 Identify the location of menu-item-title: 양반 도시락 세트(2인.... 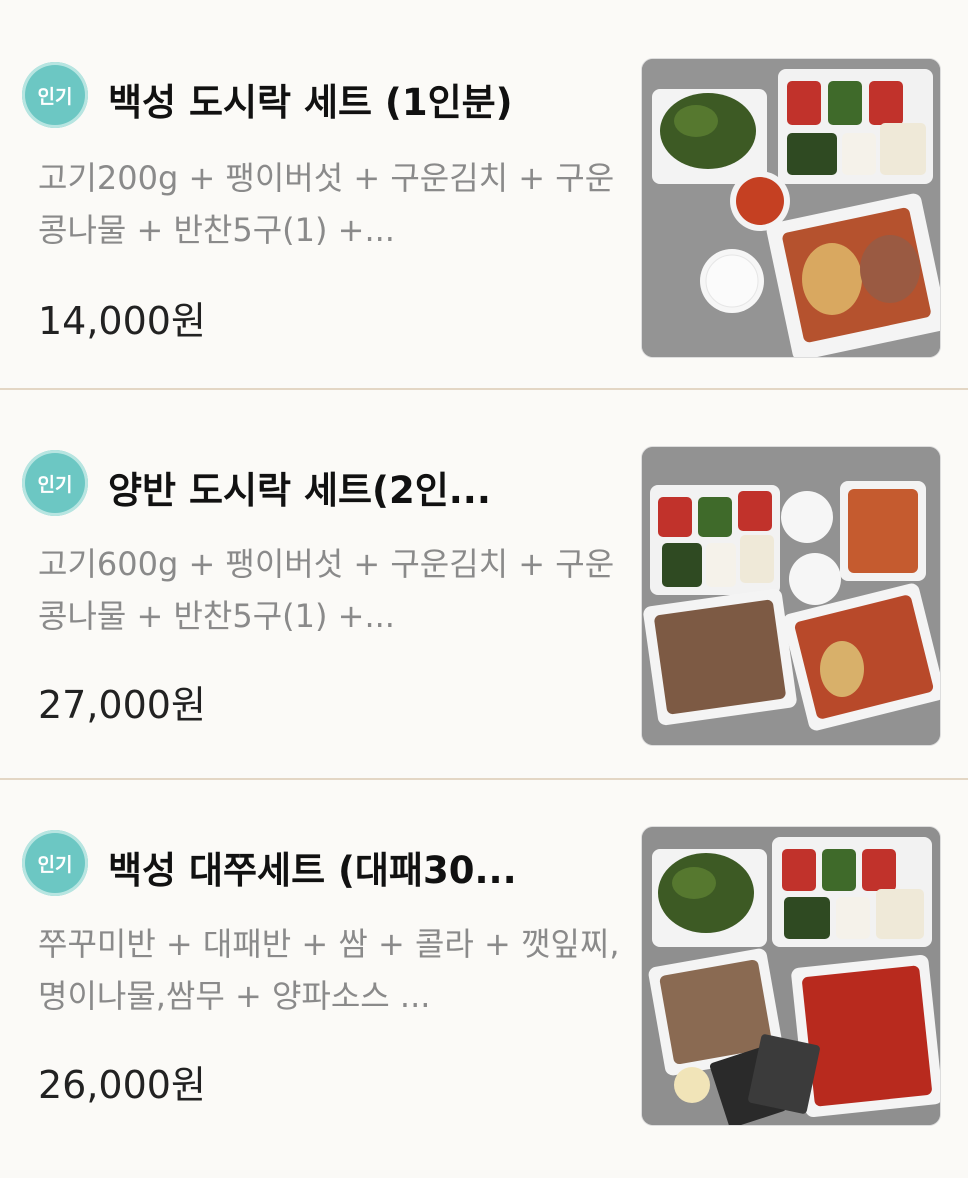
(299, 490).